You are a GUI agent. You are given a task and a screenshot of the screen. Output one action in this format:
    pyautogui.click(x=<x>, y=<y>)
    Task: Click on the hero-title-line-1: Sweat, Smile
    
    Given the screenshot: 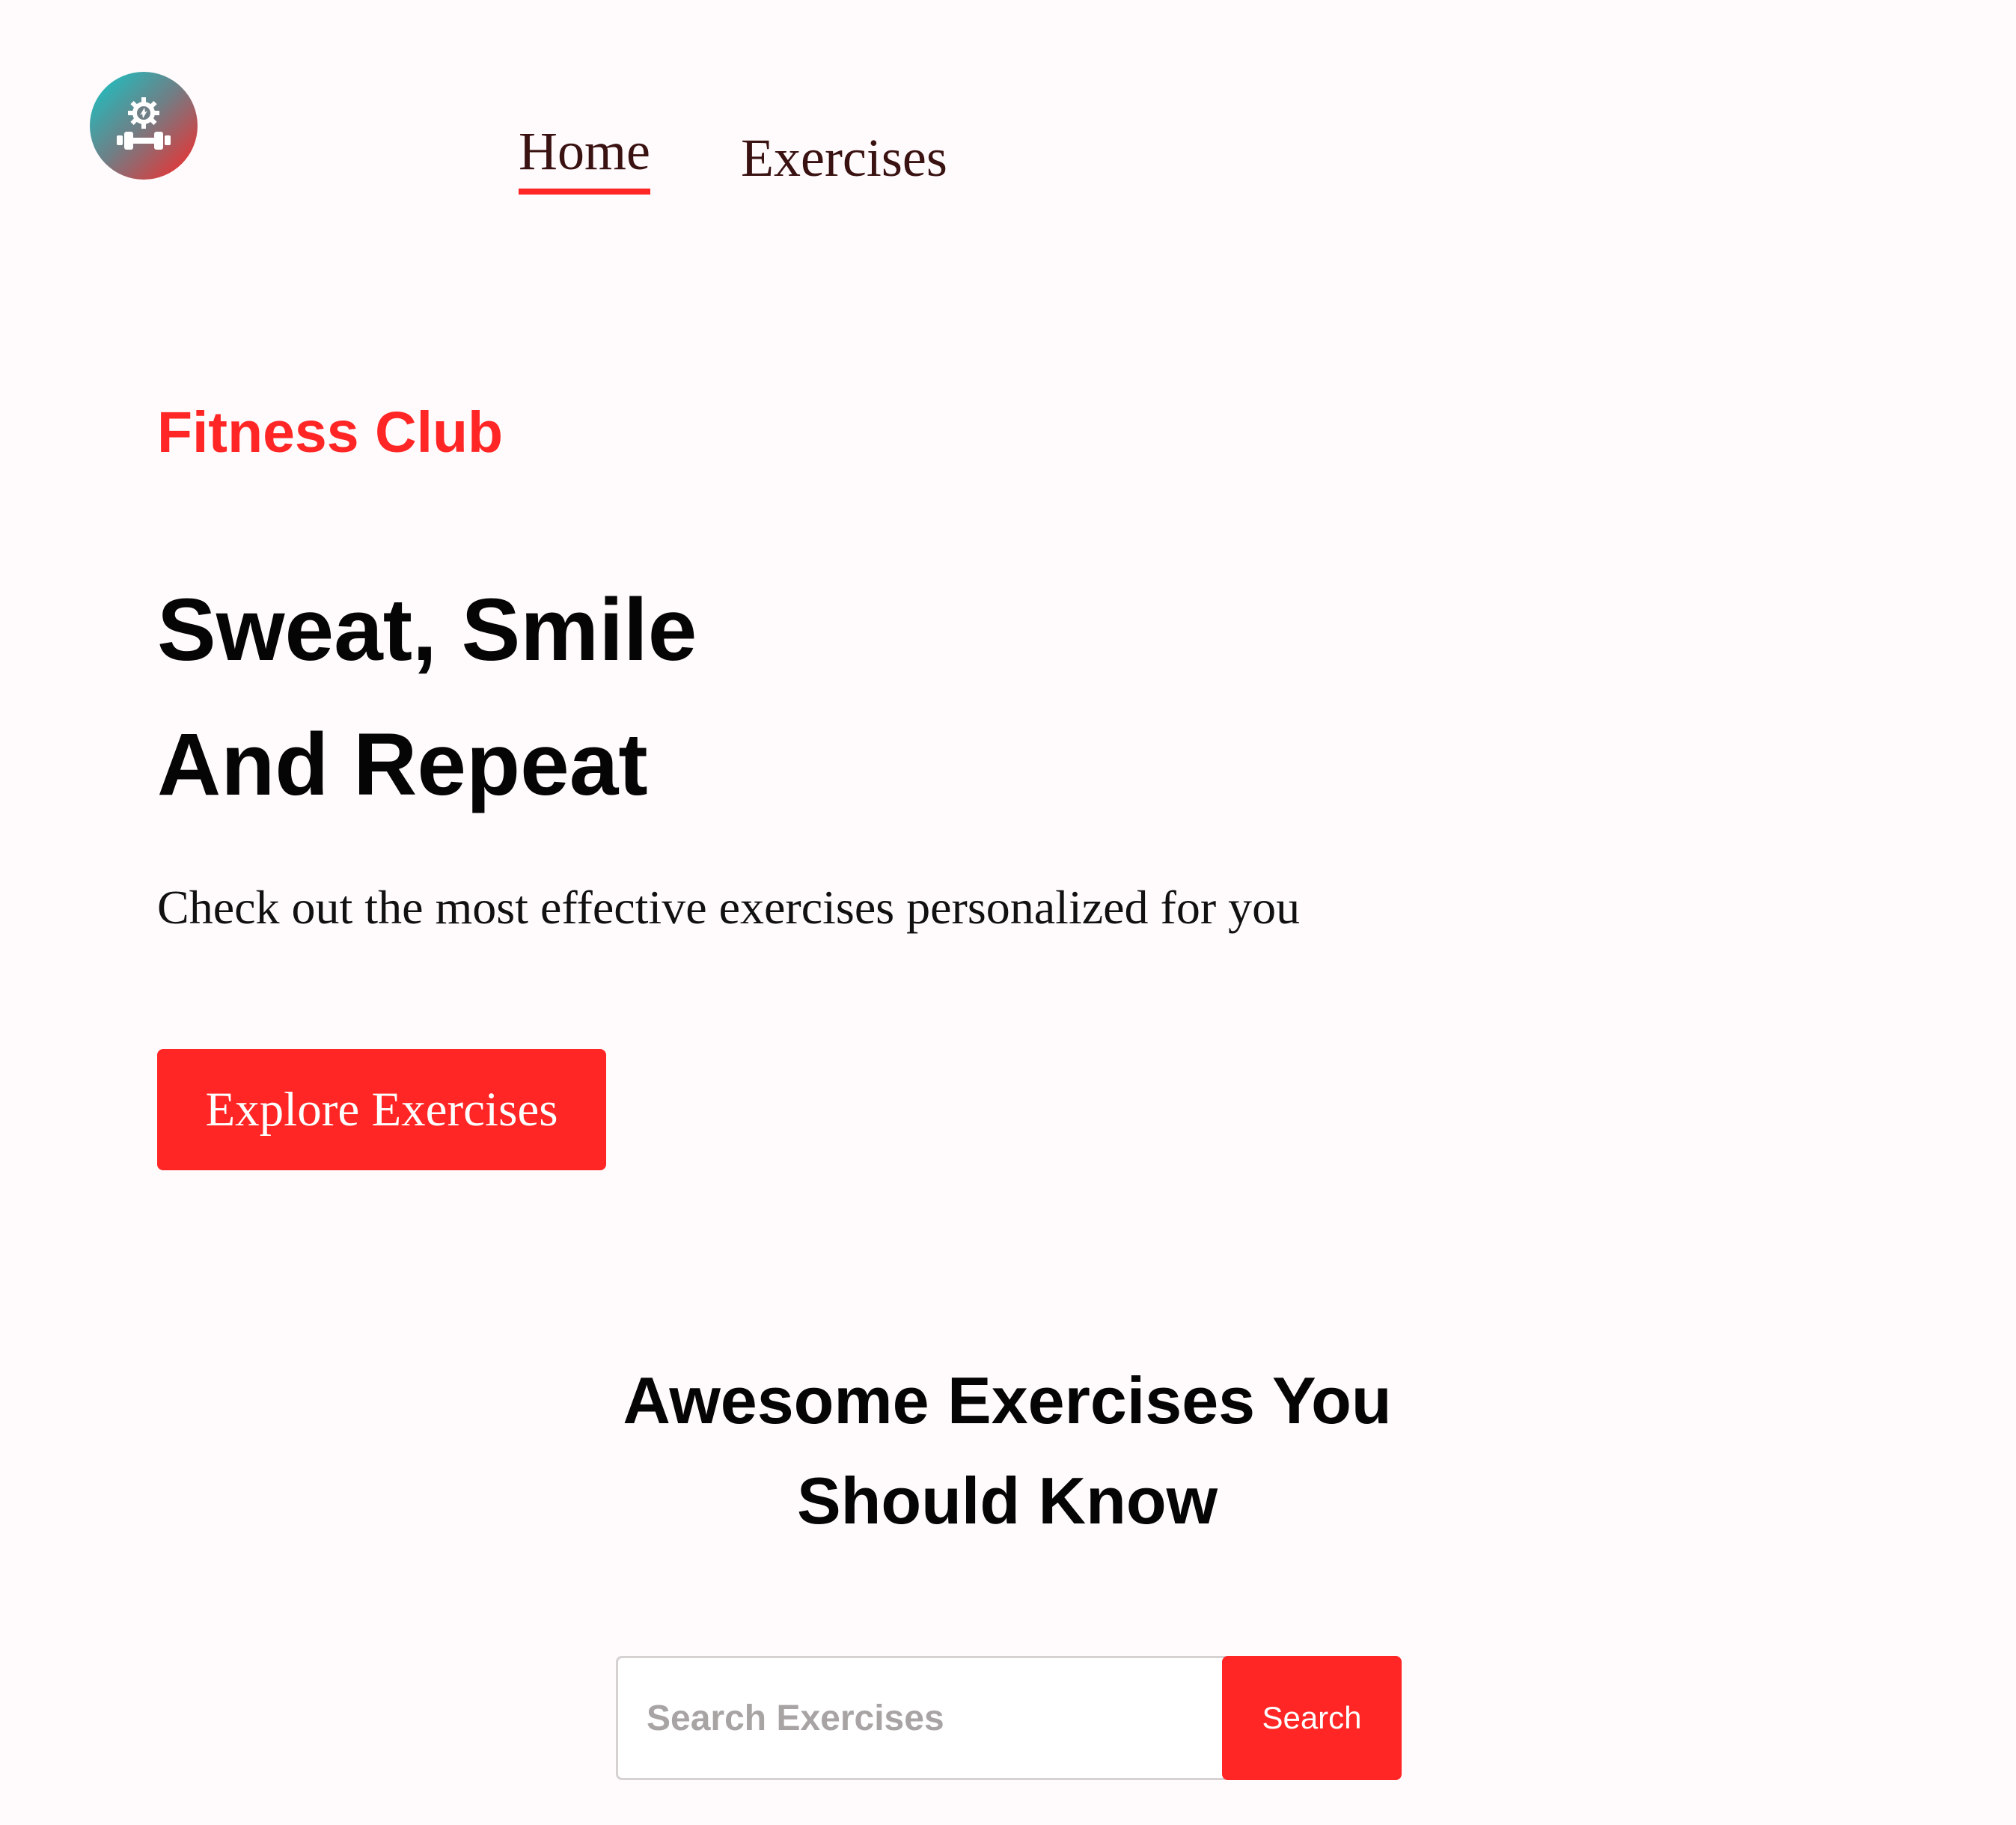 What is the action you would take?
    pyautogui.click(x=427, y=630)
    